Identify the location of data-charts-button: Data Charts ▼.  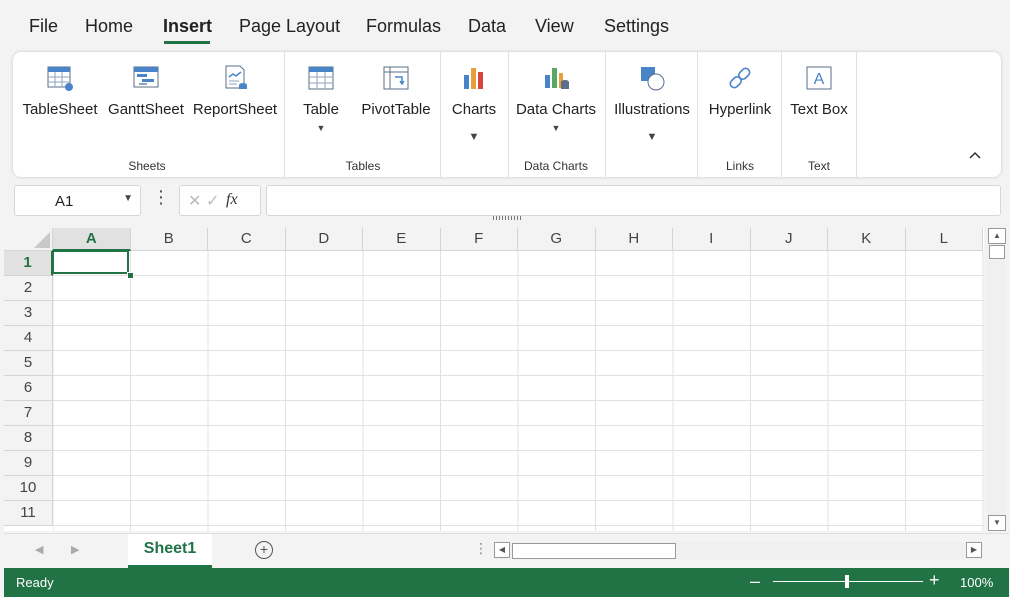
(556, 107).